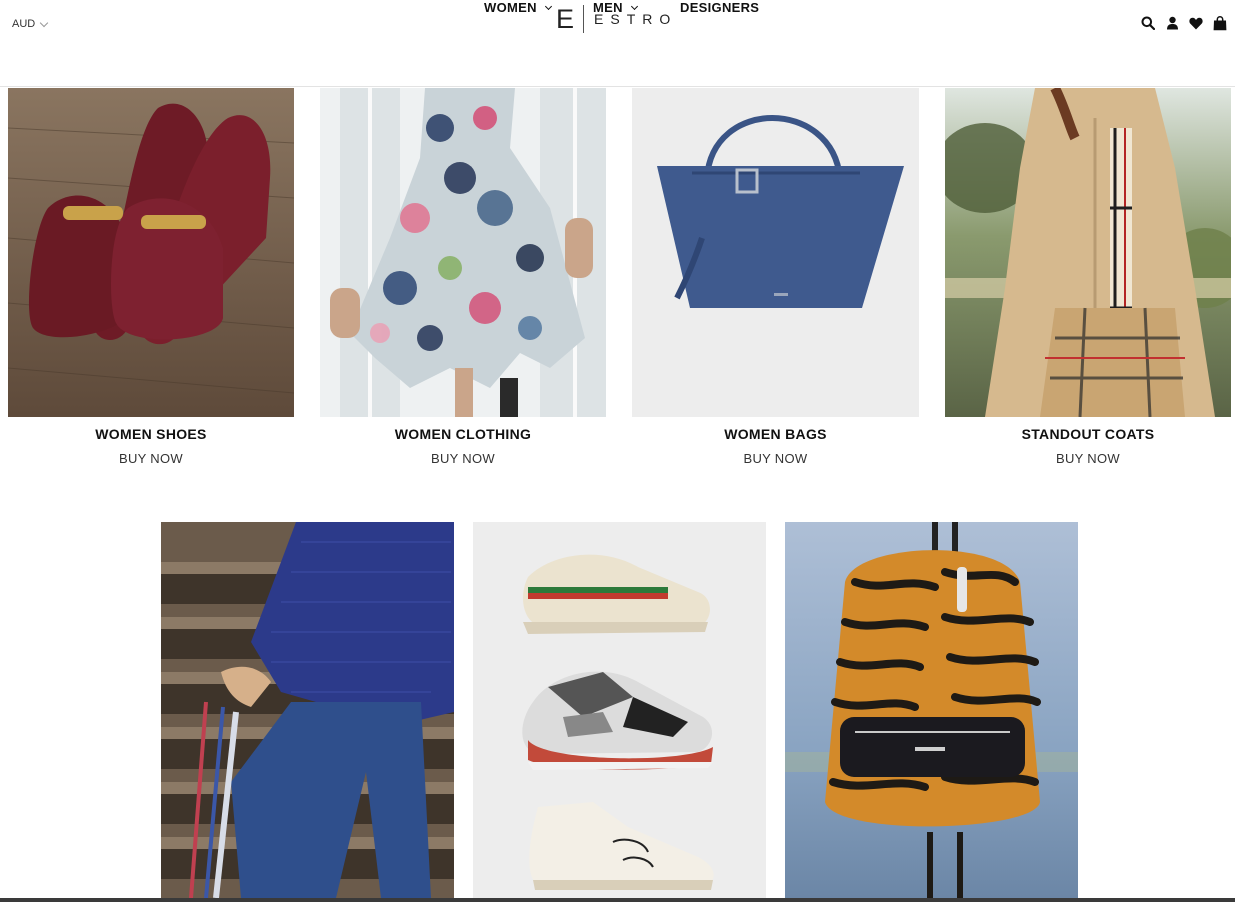 This screenshot has height=902, width=1235. Describe the element at coordinates (1088, 252) in the screenshot. I see `standout-coats-image` at that location.